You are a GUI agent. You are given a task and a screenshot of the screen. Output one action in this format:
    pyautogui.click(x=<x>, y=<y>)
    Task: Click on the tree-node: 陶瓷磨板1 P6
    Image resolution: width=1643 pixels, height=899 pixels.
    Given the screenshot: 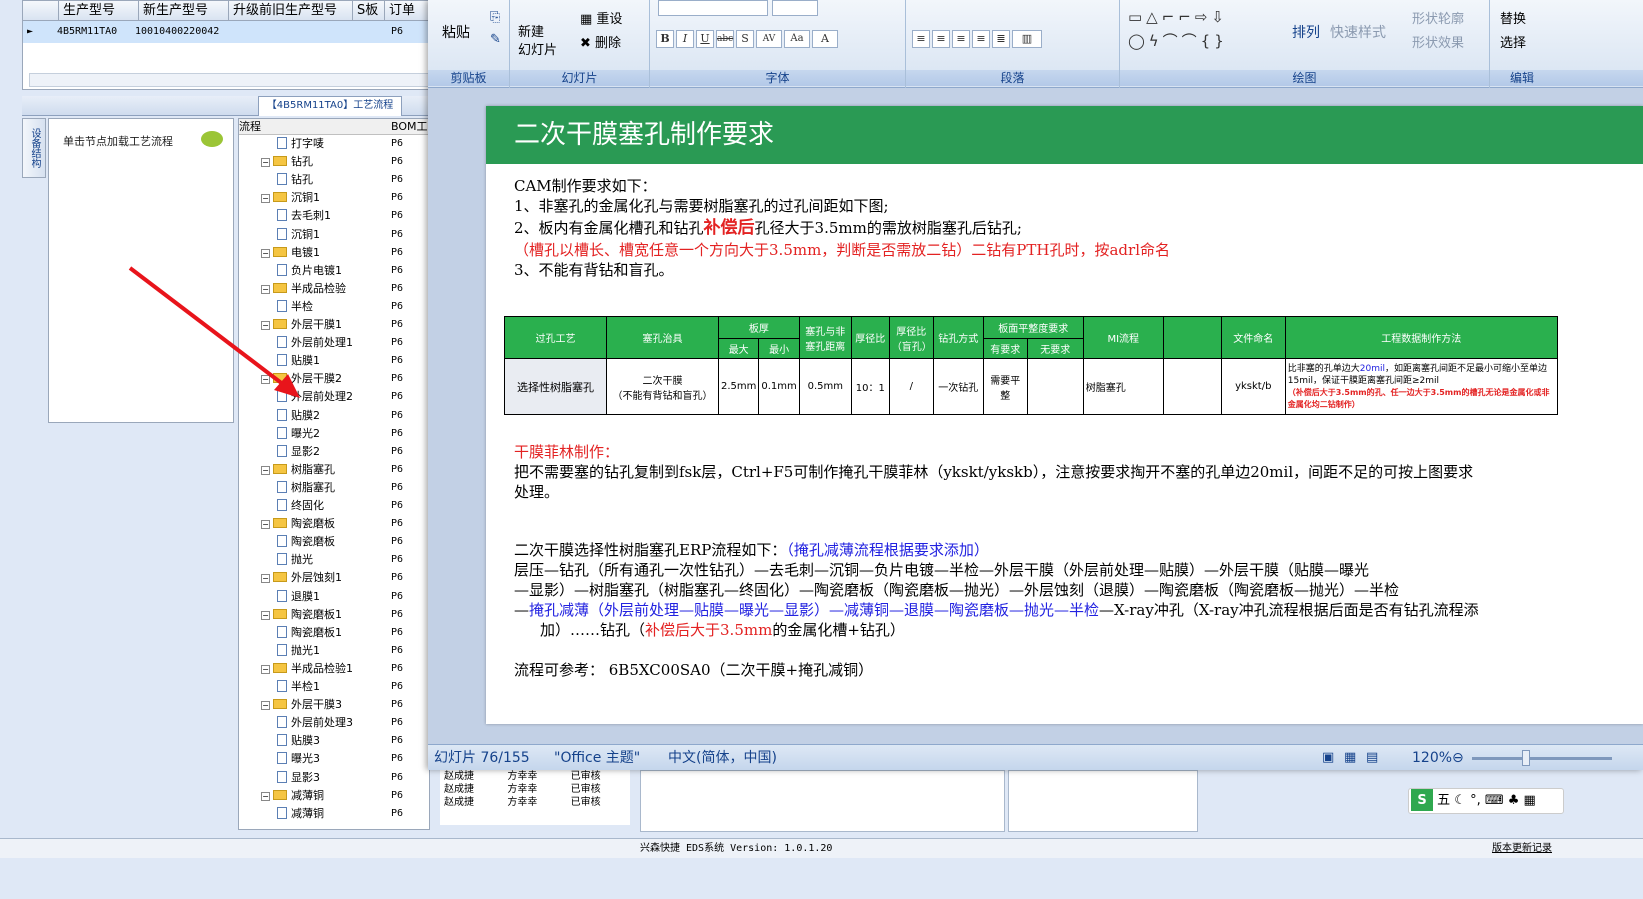 What is the action you would take?
    pyautogui.click(x=334, y=633)
    